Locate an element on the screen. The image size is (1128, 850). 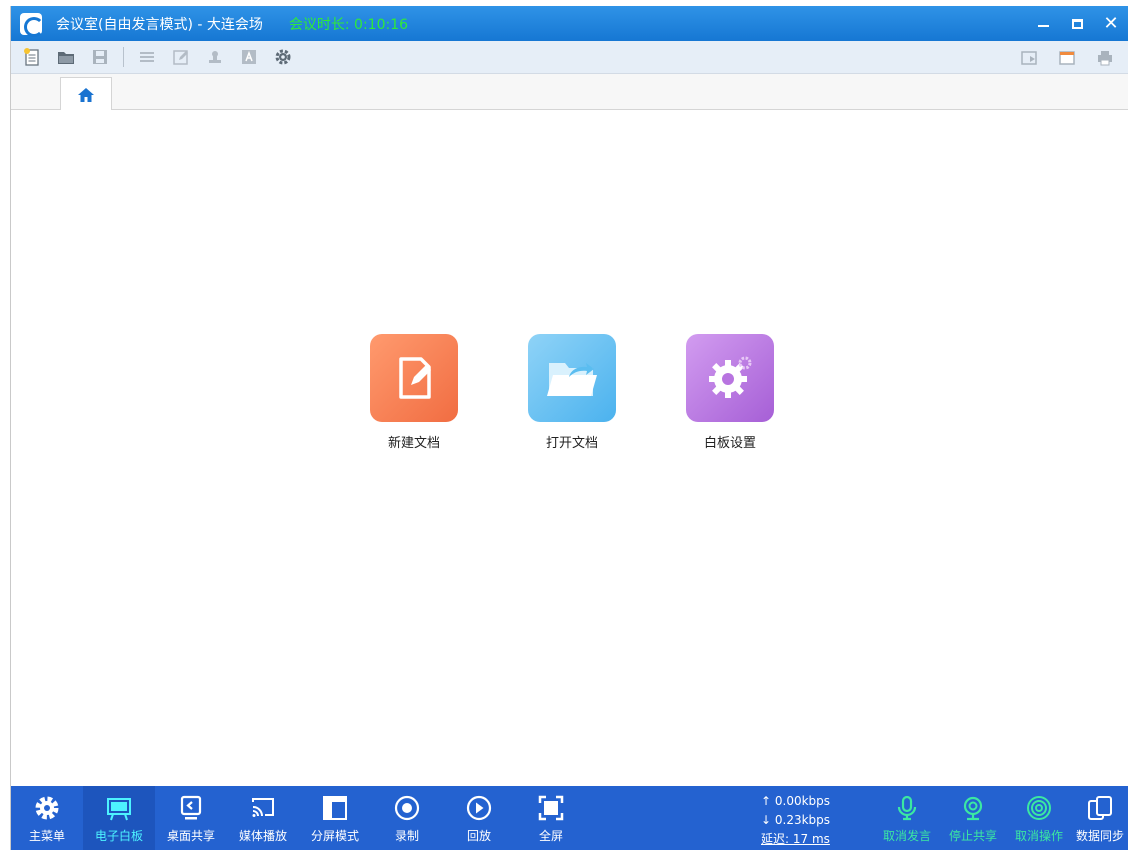
whiteboard-button: 电子白板 is located at coordinates (119, 818).